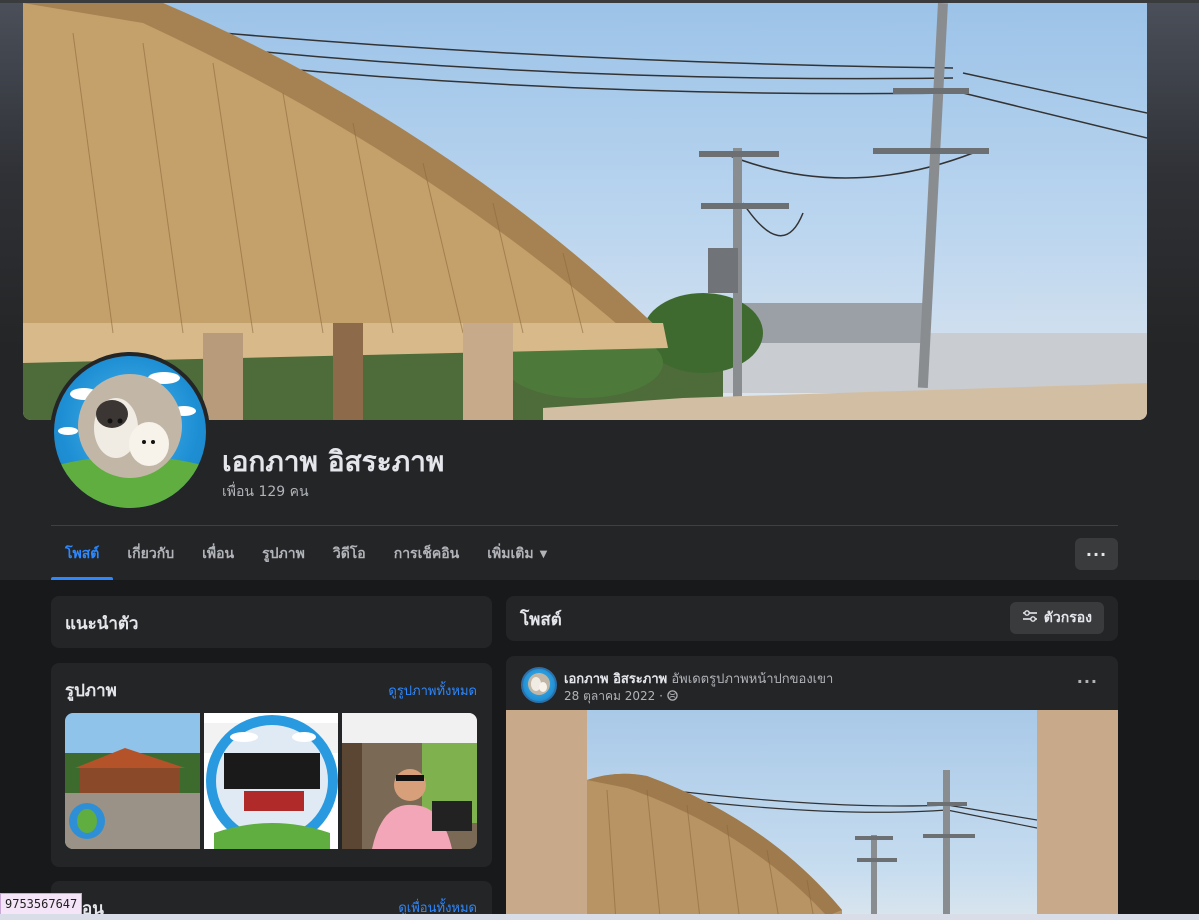  What do you see at coordinates (541, 620) in the screenshot?
I see `posts-title: โพสต์` at bounding box center [541, 620].